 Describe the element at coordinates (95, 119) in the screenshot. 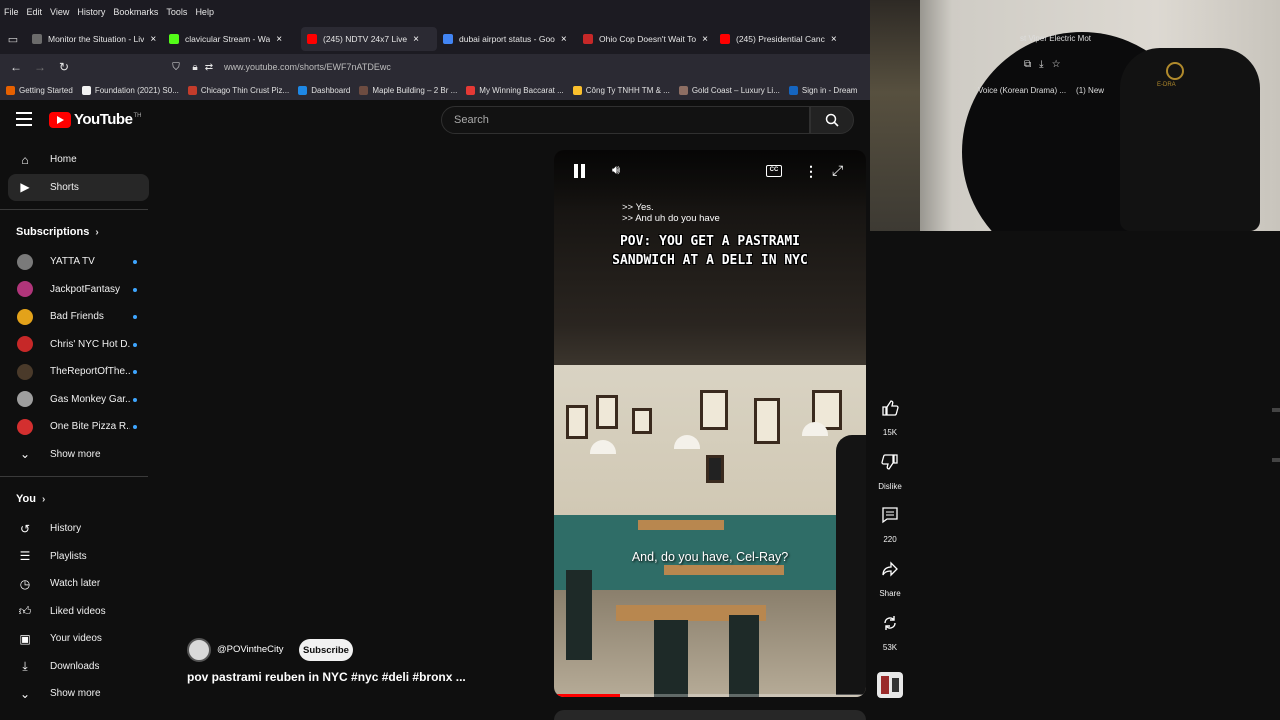

I see `youtube-logo: YouTube TH` at that location.